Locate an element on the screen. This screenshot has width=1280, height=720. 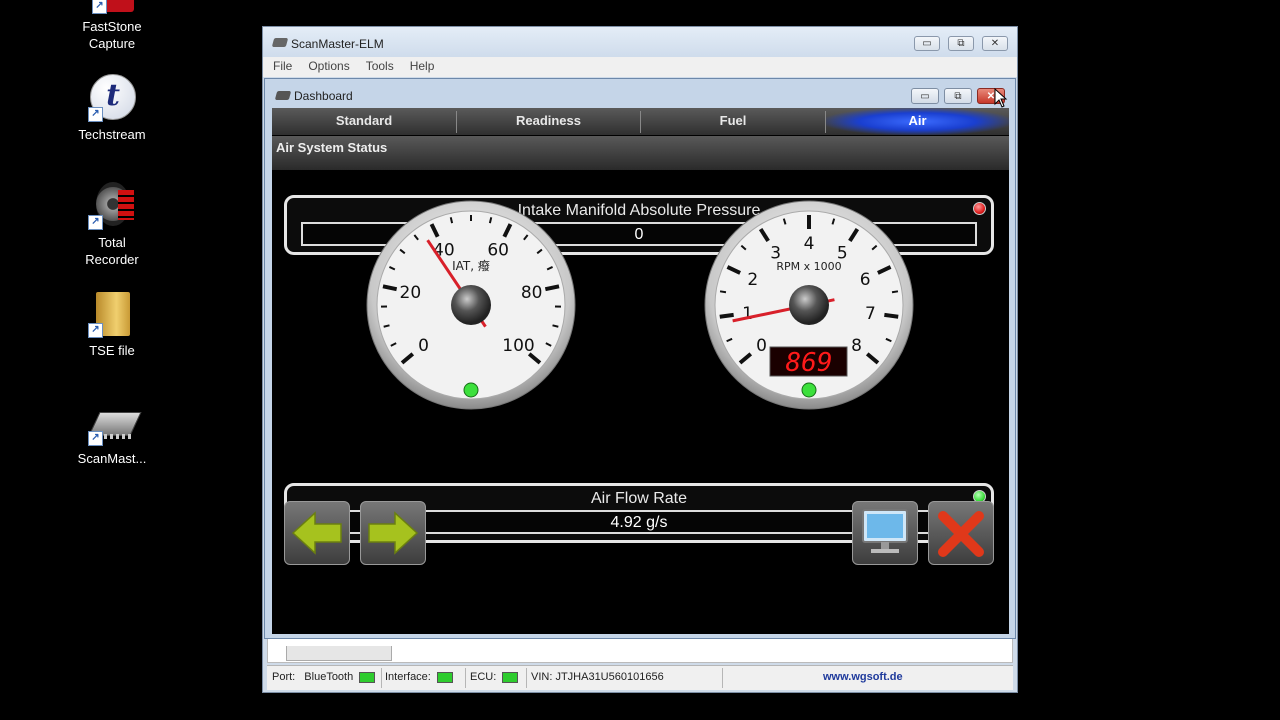
gauge-tick-label: 1 is located at coordinates (747, 314).